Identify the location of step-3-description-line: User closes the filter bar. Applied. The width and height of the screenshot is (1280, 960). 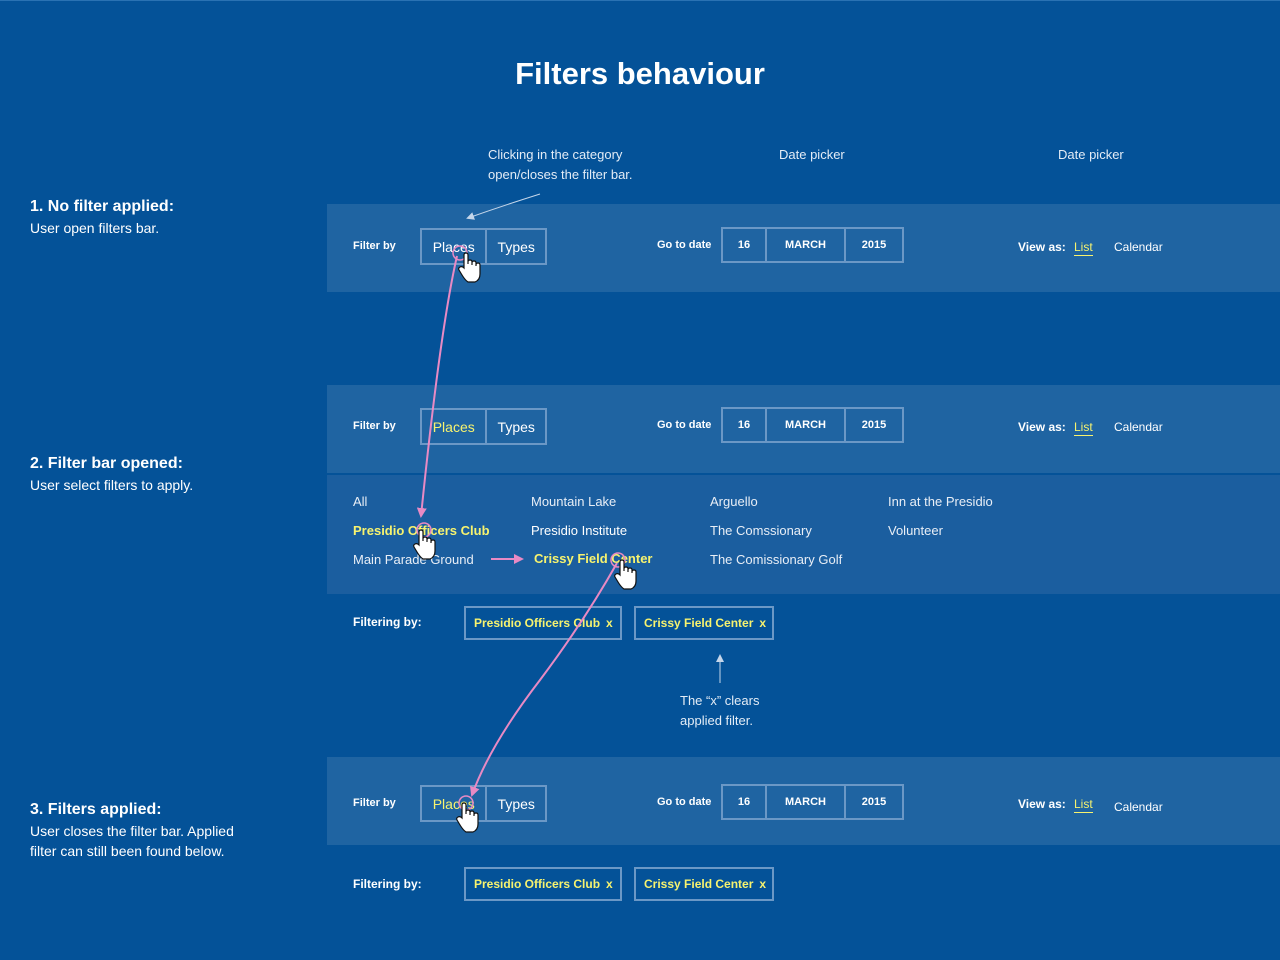
(132, 831).